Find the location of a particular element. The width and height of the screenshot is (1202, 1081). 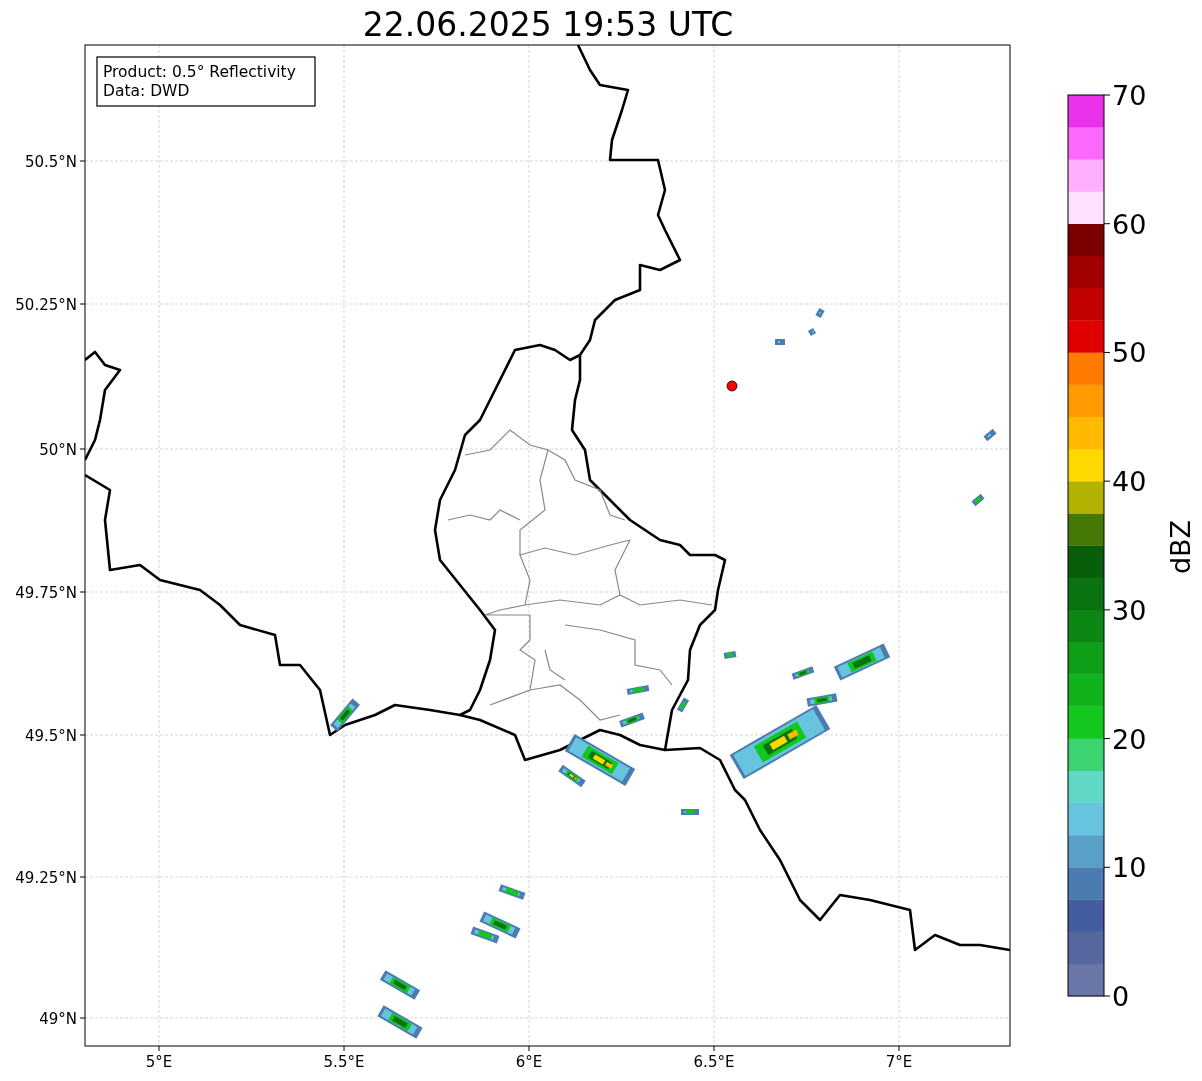

axis-tick-label: 50.5°N is located at coordinates (50, 162).